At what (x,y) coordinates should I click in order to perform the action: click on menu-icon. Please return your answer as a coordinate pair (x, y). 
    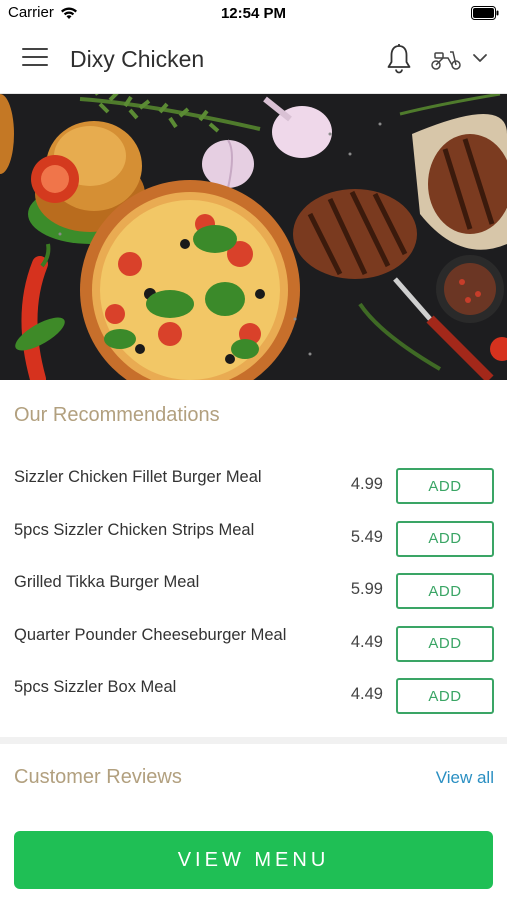
    Looking at the image, I should click on (35, 59).